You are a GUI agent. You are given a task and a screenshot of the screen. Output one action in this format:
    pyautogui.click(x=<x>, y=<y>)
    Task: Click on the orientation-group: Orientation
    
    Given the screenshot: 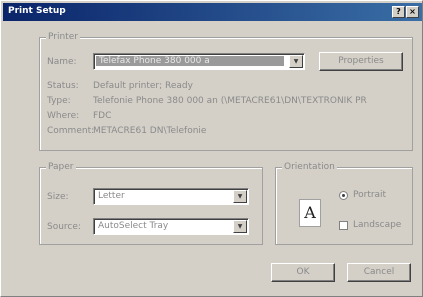 What is the action you would take?
    pyautogui.click(x=344, y=203)
    